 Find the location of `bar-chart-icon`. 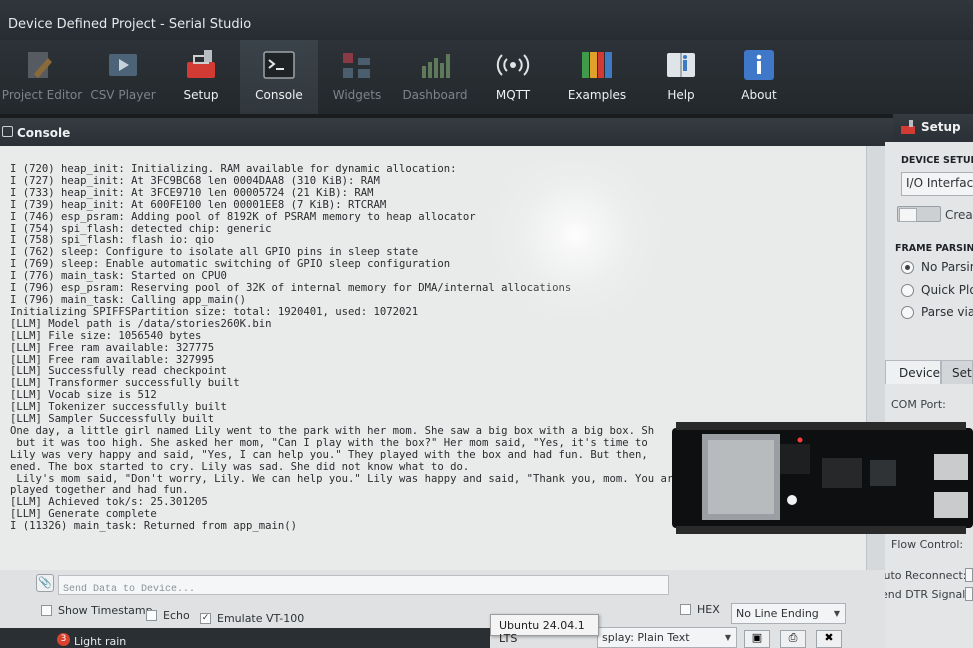

bar-chart-icon is located at coordinates (436, 66).